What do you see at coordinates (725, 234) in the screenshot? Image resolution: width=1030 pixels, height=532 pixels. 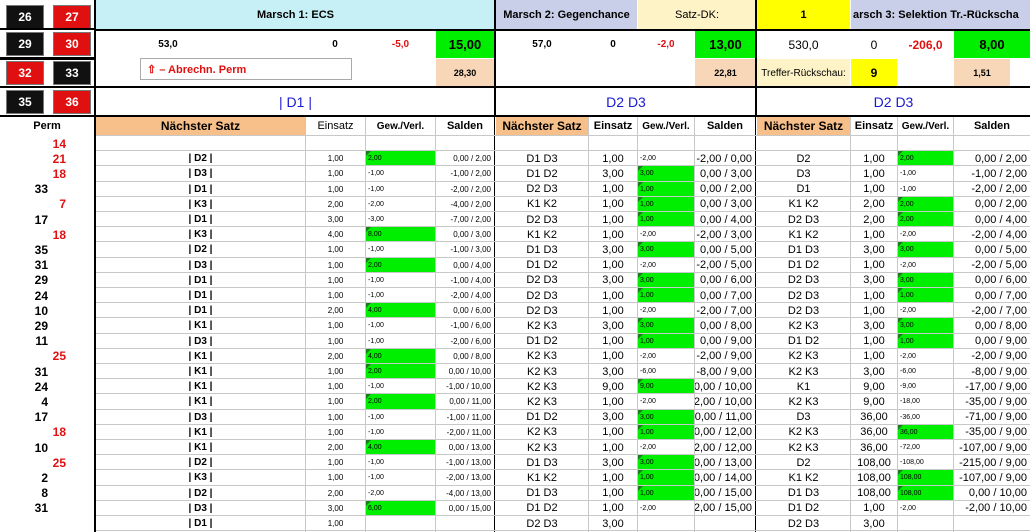 I see `cell-sa2: -2,00 / 3,00` at bounding box center [725, 234].